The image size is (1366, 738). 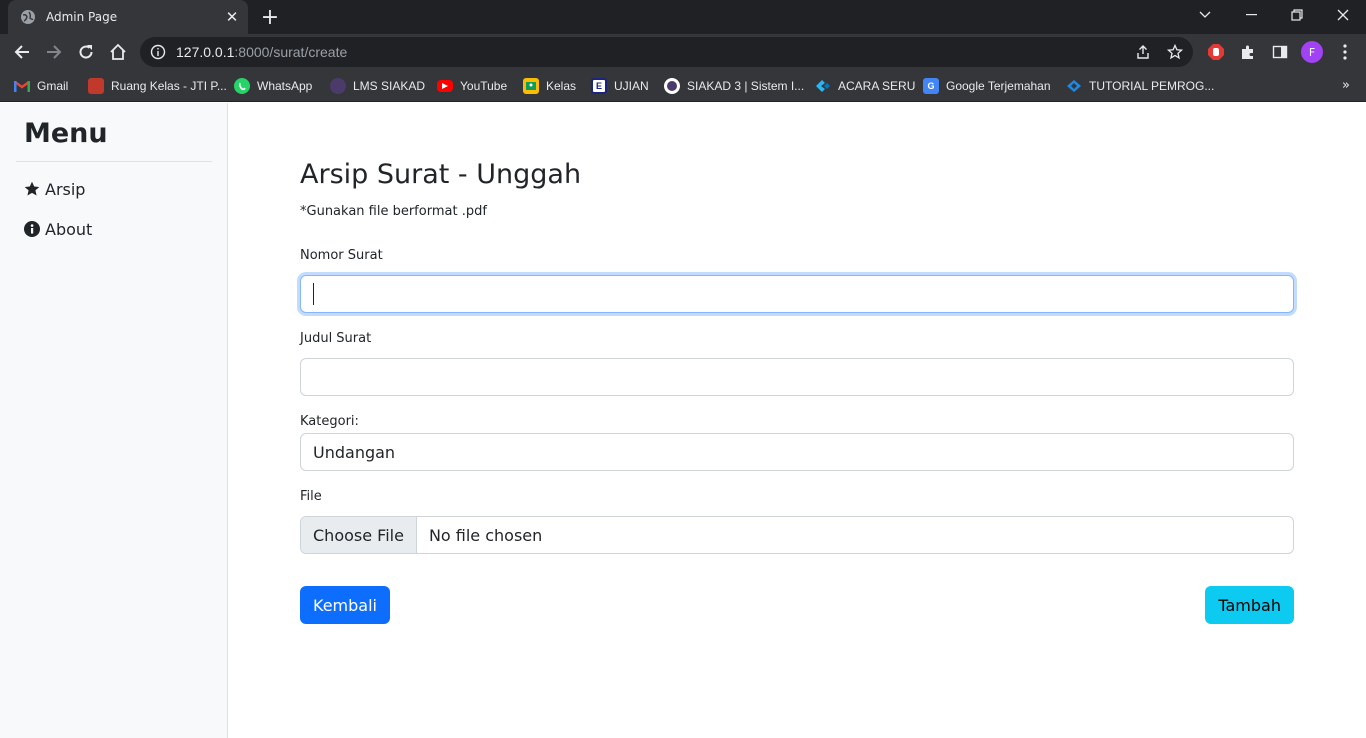 What do you see at coordinates (82, 17) in the screenshot?
I see `tab-title: Admin Page` at bounding box center [82, 17].